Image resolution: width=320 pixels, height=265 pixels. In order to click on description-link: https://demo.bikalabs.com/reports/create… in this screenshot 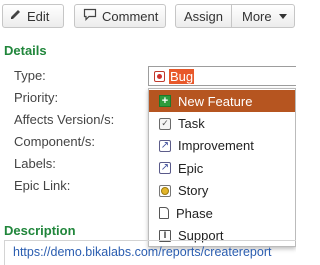, I will do `click(142, 252)`.